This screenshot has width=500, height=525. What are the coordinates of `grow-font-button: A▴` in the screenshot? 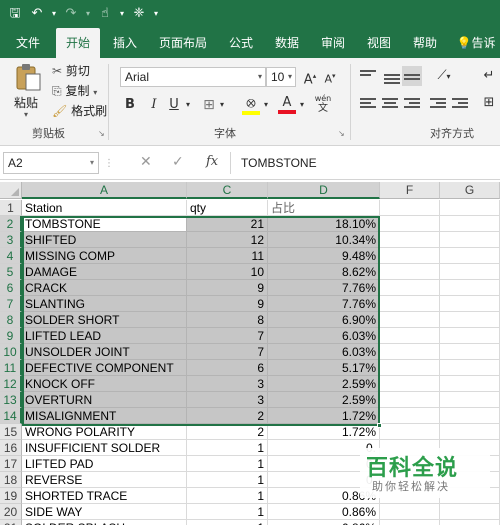 It's located at (310, 78).